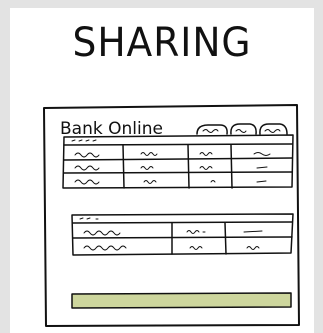 This screenshot has width=323, height=333. I want to click on accounts-table, so click(178, 161).